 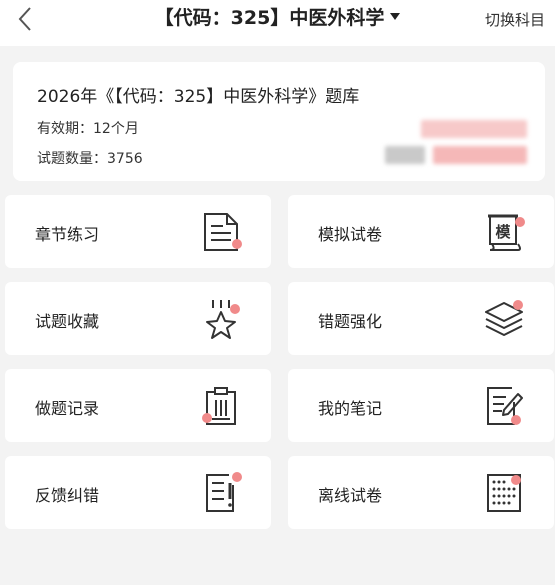 I want to click on menu-wrong-questions: 错题强化, so click(x=421, y=318).